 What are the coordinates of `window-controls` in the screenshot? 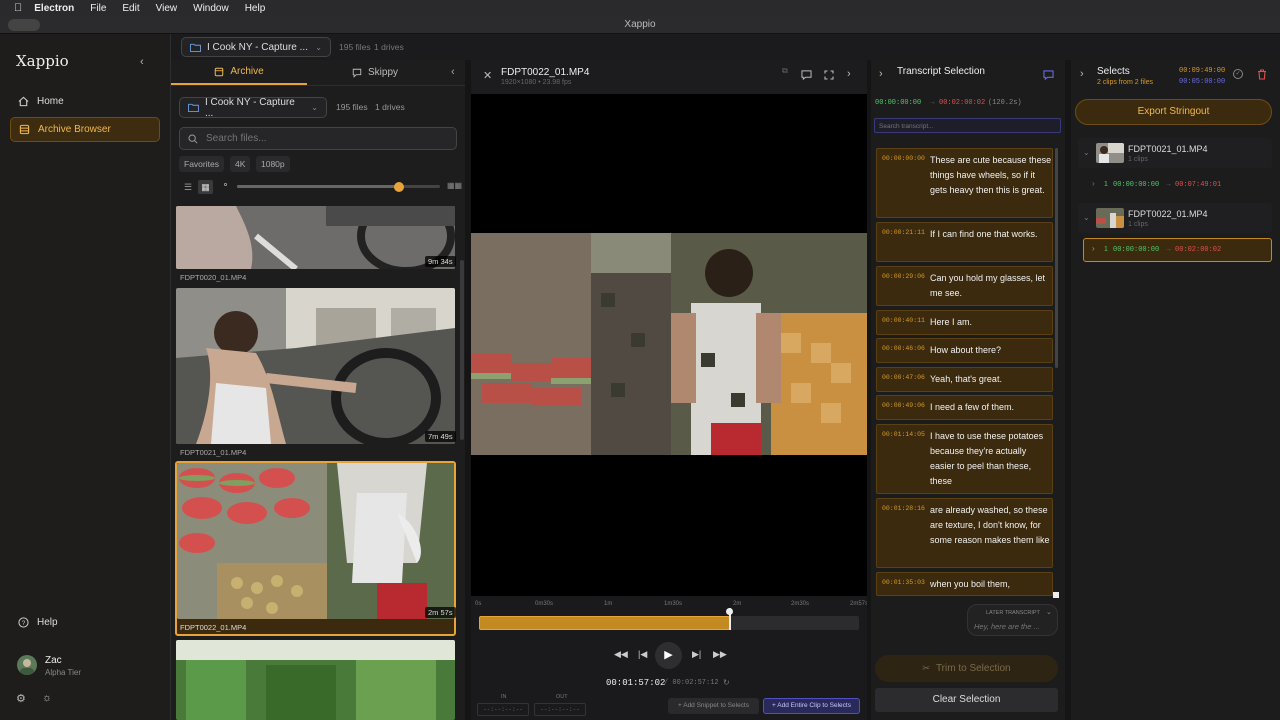 It's located at (24, 25).